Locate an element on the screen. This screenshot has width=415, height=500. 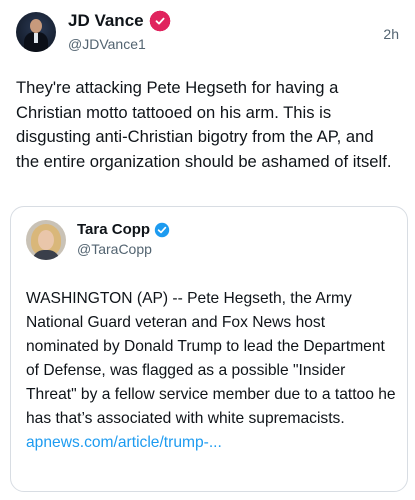
author-avatar is located at coordinates (36, 32).